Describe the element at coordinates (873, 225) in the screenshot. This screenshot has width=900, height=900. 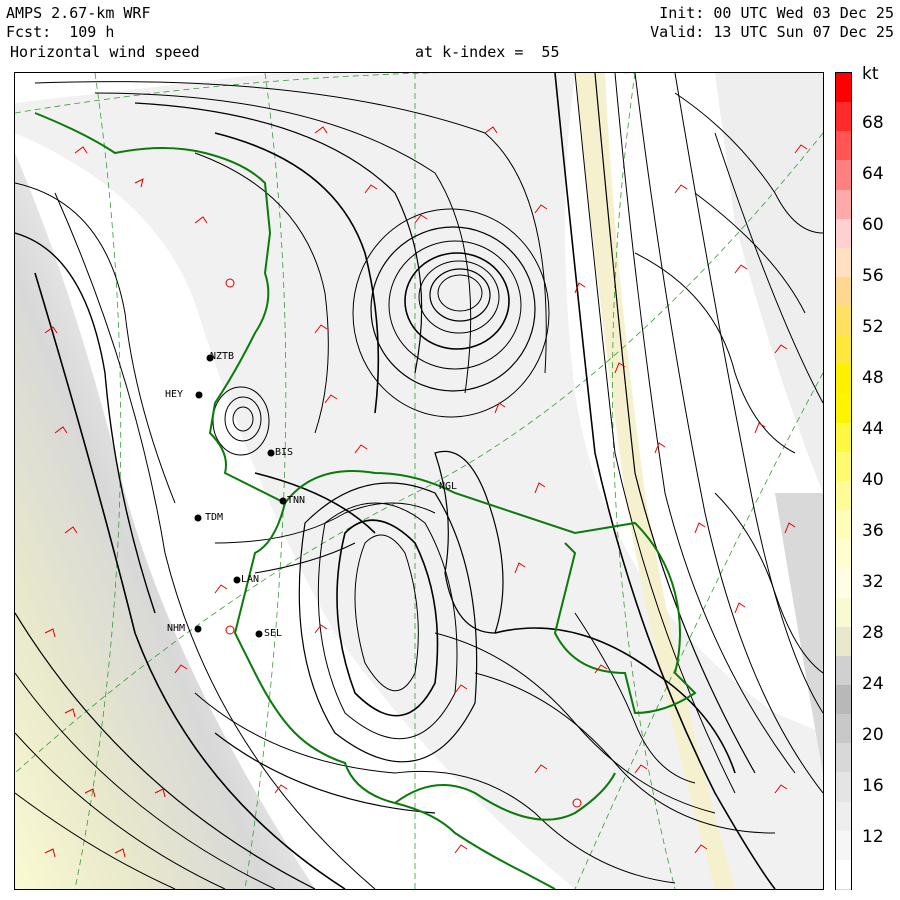
I see `colorbar-tick-label: 60` at that location.